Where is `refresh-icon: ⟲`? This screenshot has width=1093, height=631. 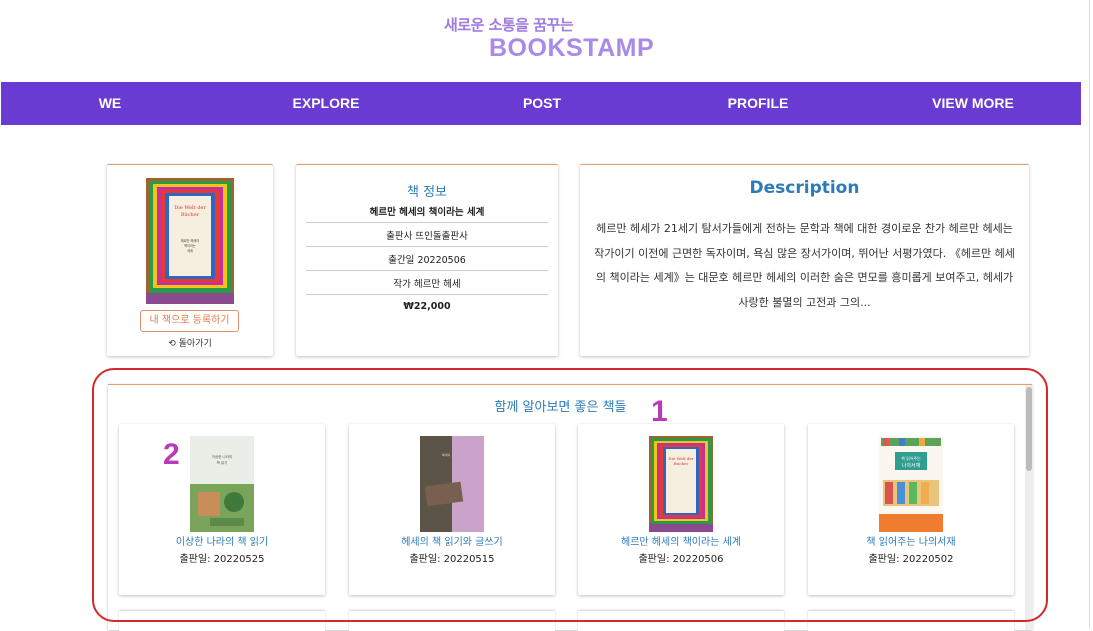 refresh-icon: ⟲ is located at coordinates (172, 344).